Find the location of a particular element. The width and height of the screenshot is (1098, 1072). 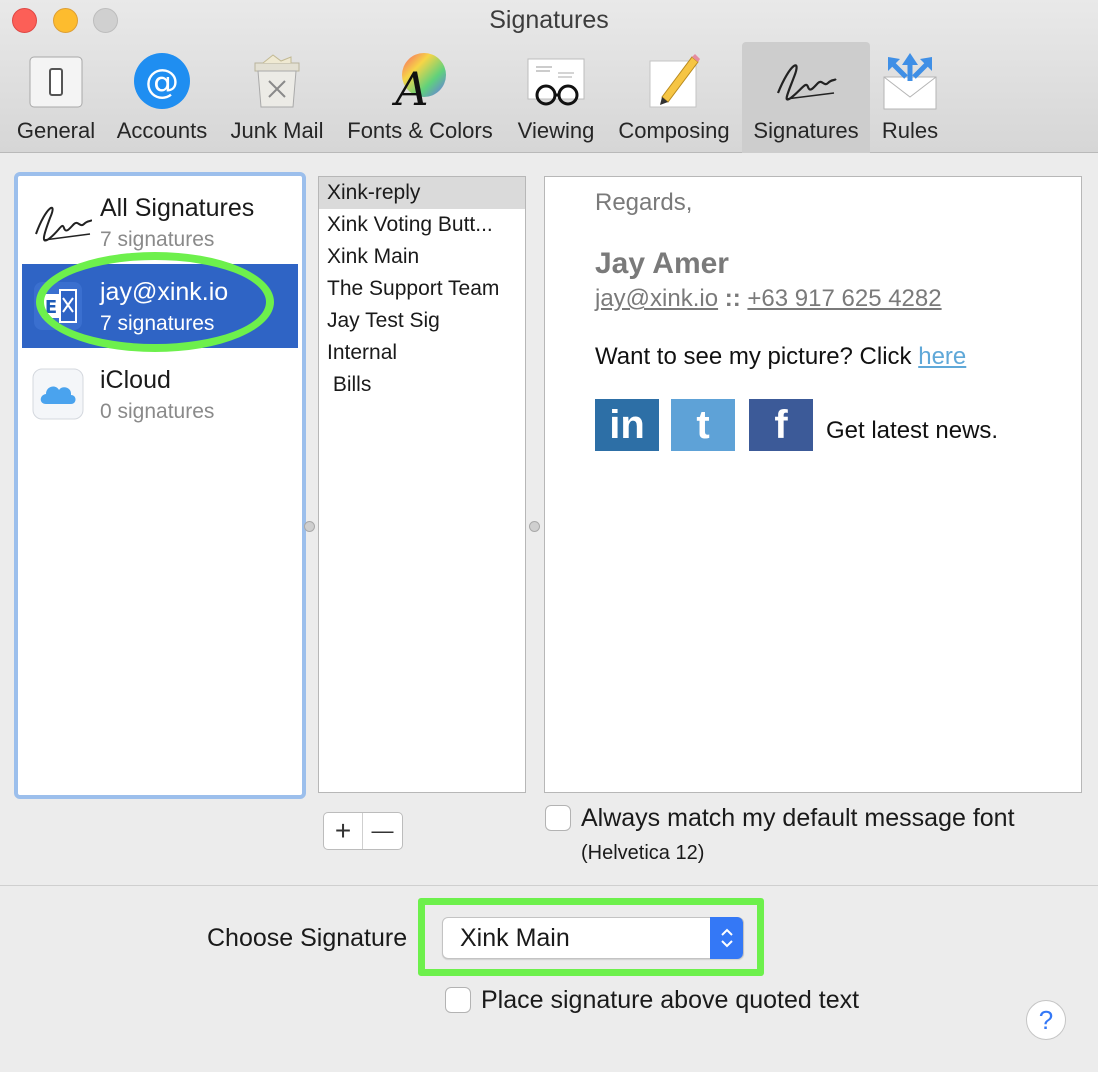

composing-pencil-icon is located at coordinates (674, 81).